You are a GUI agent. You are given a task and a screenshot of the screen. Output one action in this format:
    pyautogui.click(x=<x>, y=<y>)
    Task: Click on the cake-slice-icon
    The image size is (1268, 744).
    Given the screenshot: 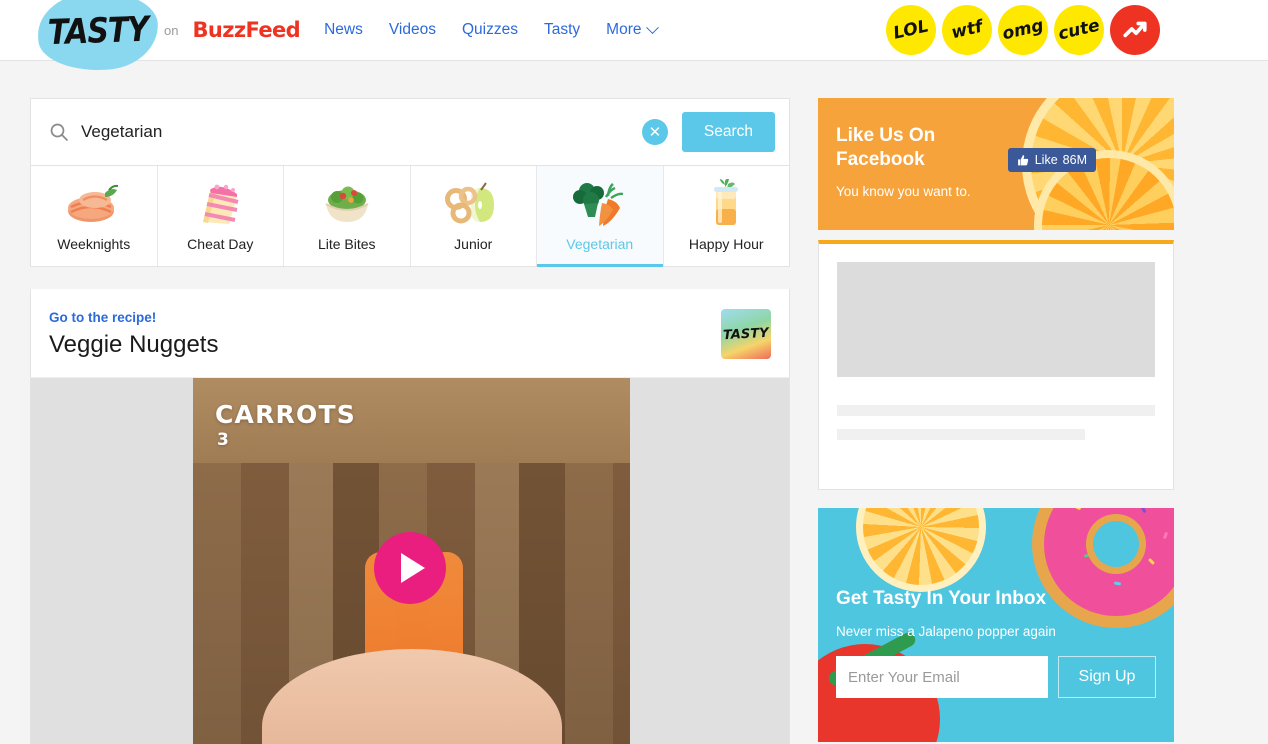 What is the action you would take?
    pyautogui.click(x=221, y=204)
    